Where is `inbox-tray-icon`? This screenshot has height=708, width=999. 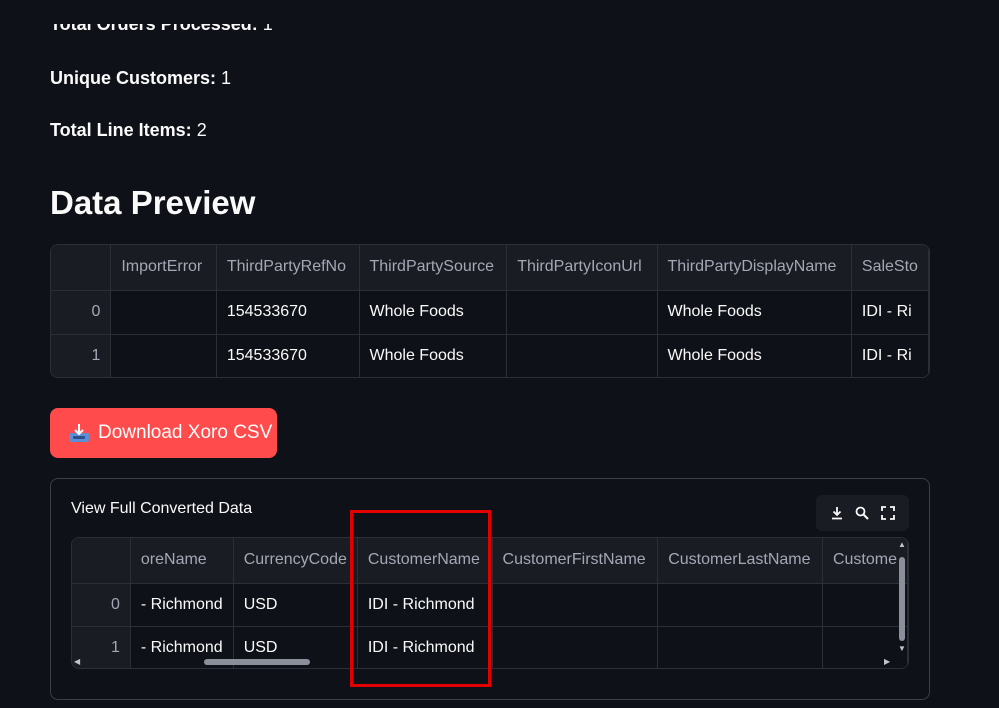 inbox-tray-icon is located at coordinates (79, 433).